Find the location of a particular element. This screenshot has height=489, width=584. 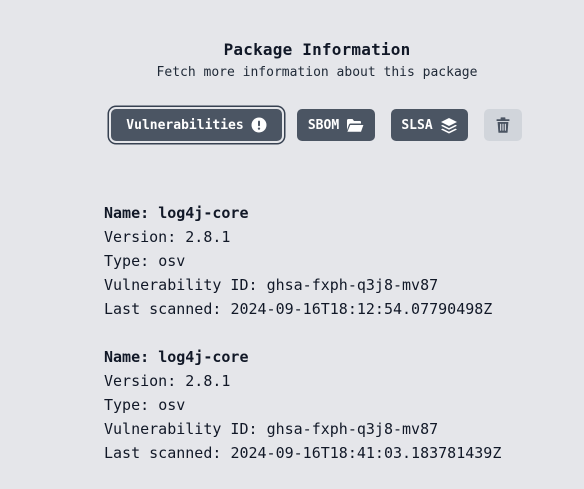

slsa-button: SLSA is located at coordinates (429, 125).